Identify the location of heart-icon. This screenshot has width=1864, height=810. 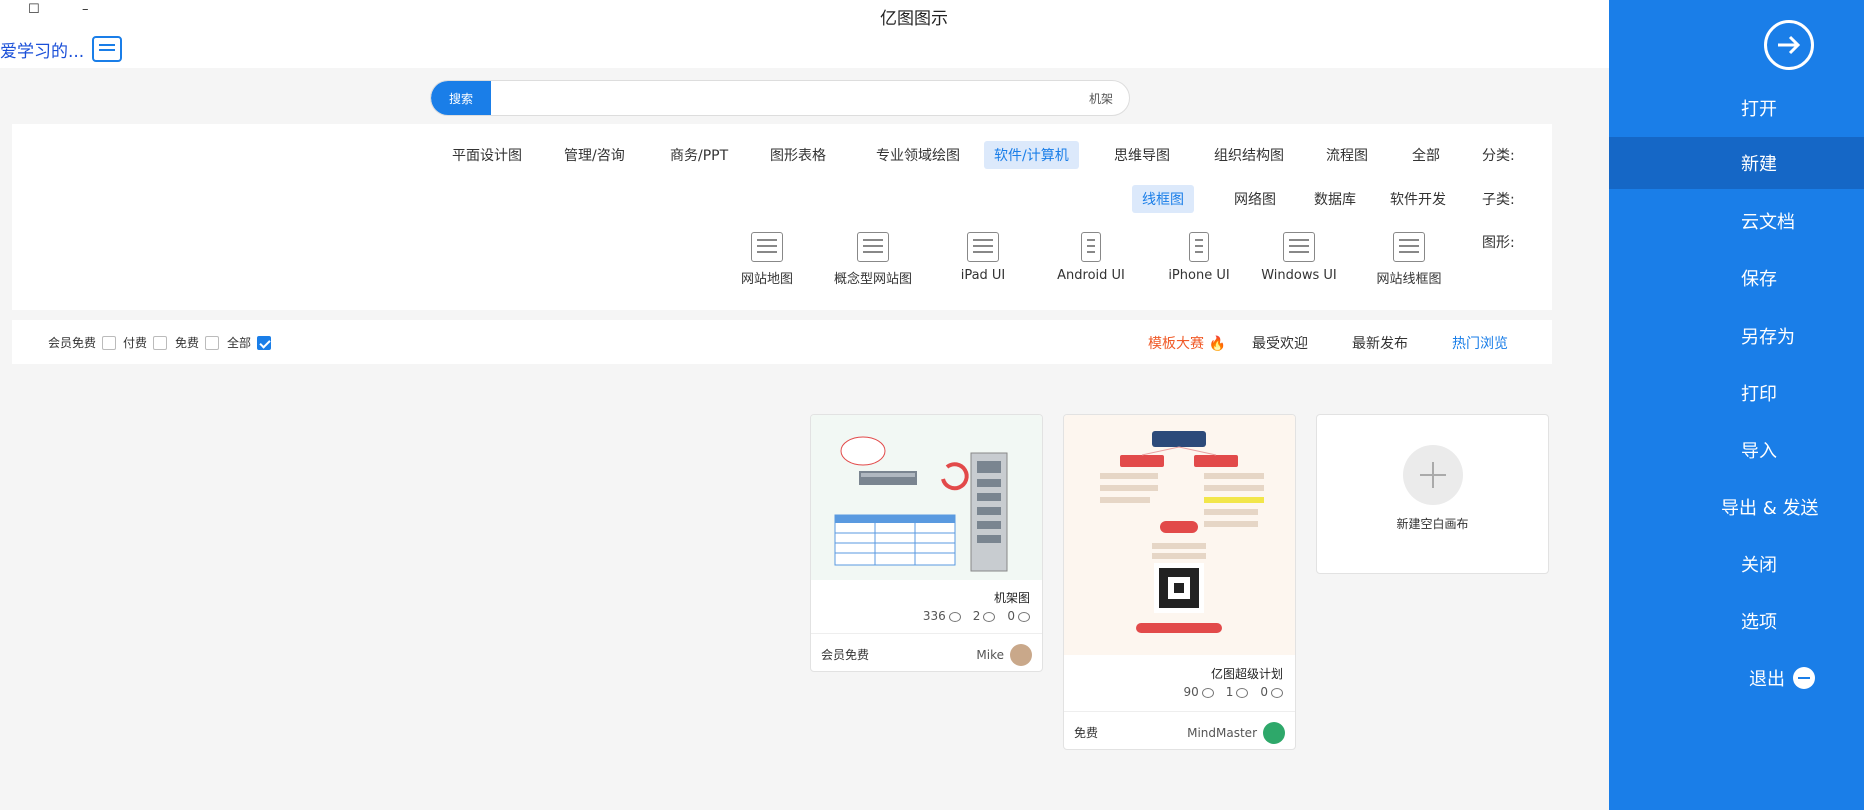
(1277, 692).